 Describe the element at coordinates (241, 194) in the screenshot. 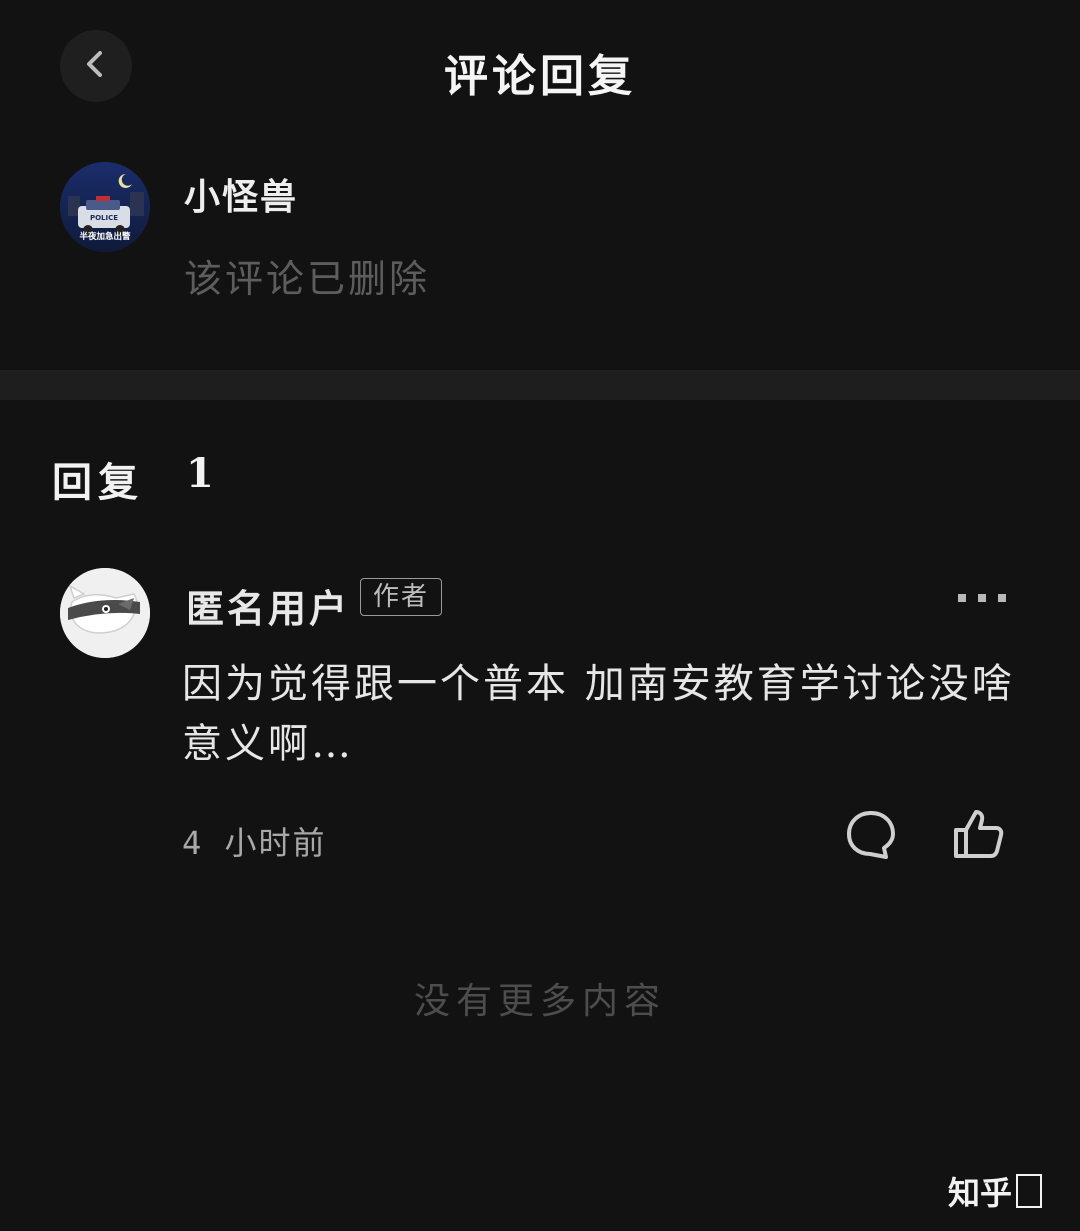

I see `comment-author: 小怪兽` at that location.